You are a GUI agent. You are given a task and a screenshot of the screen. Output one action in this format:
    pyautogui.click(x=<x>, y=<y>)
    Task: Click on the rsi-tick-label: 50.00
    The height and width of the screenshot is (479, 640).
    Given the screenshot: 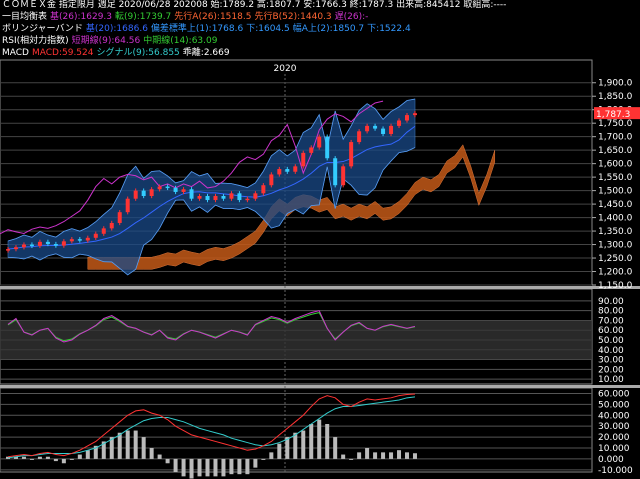 What is the action you would take?
    pyautogui.click(x=611, y=341)
    